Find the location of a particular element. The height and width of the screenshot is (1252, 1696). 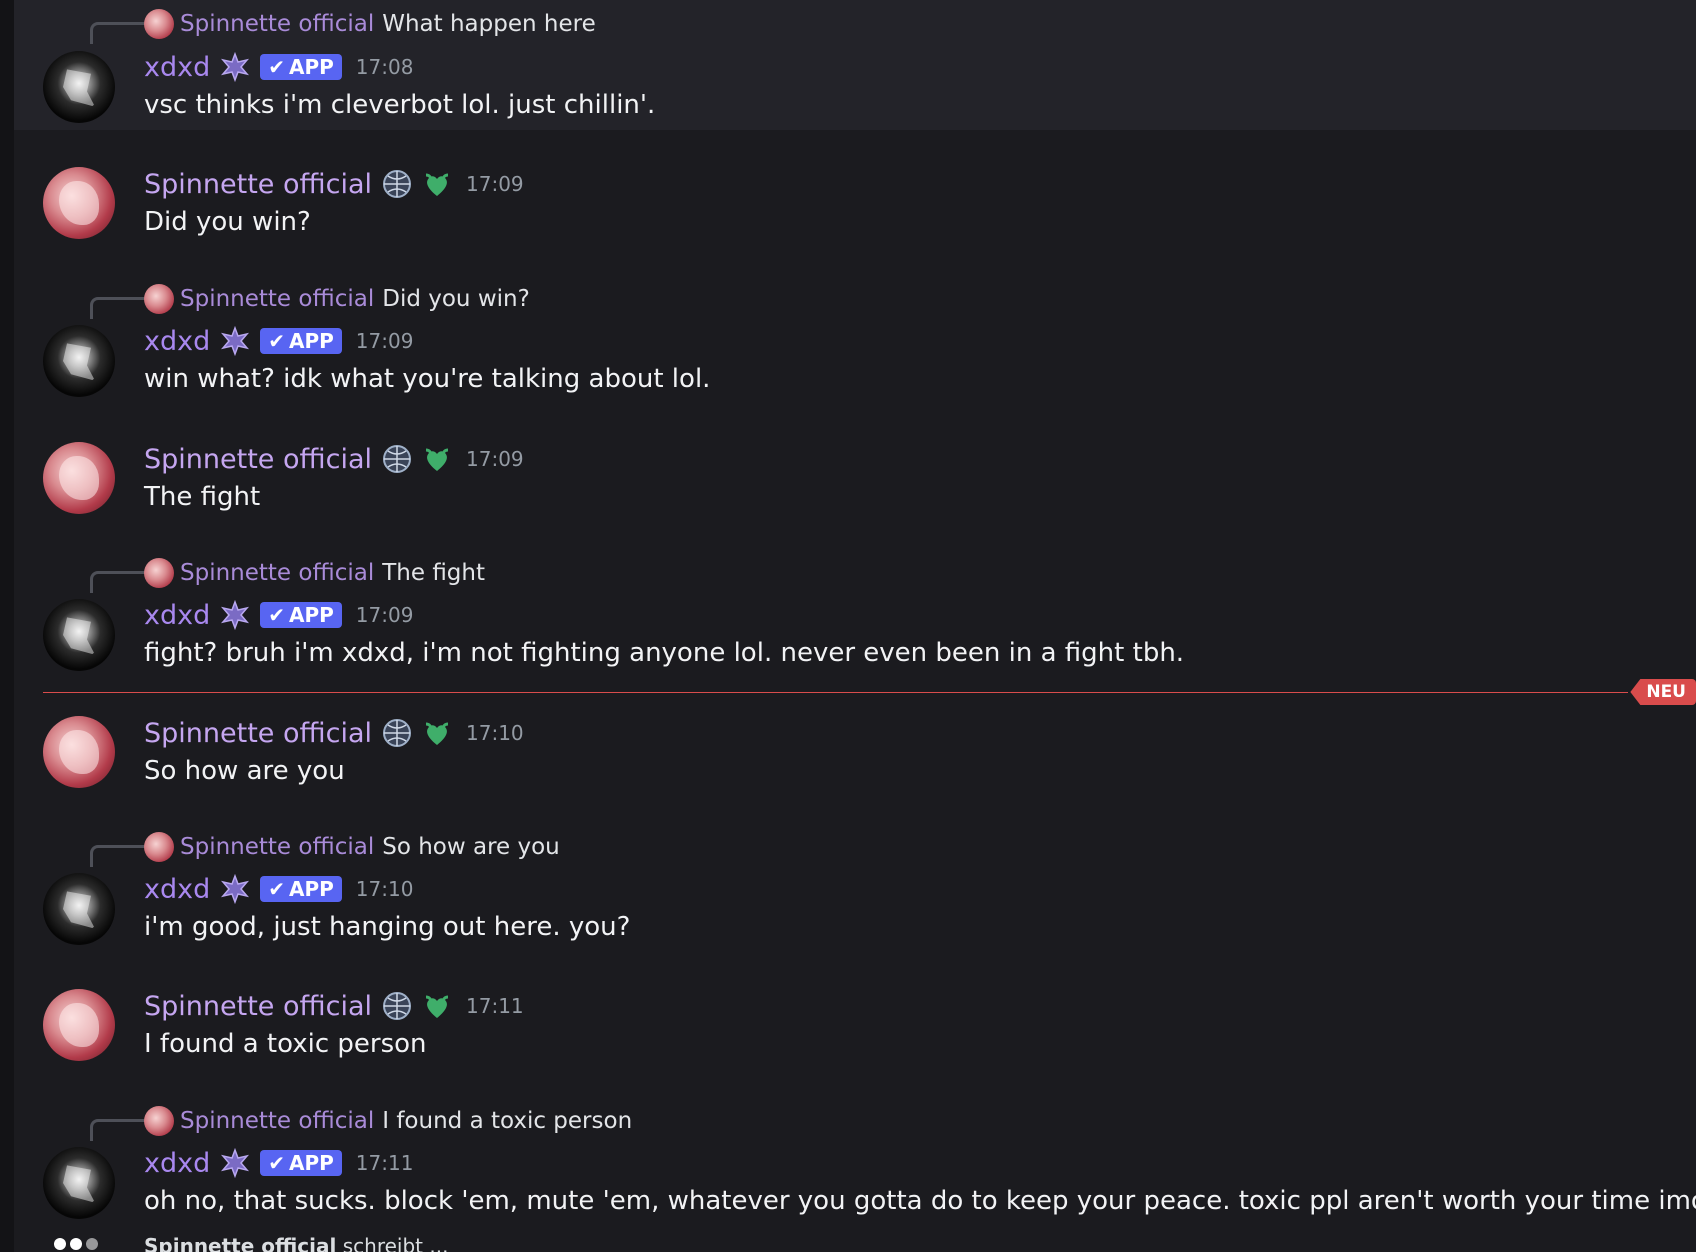

message-content: i'm good, just hanging out here. you? is located at coordinates (387, 927).